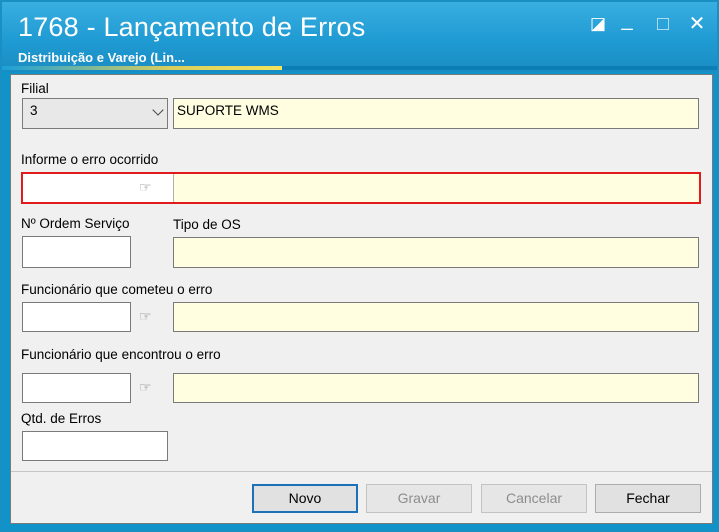 The image size is (719, 532). Describe the element at coordinates (34, 110) in the screenshot. I see `filial-code: 3` at that location.